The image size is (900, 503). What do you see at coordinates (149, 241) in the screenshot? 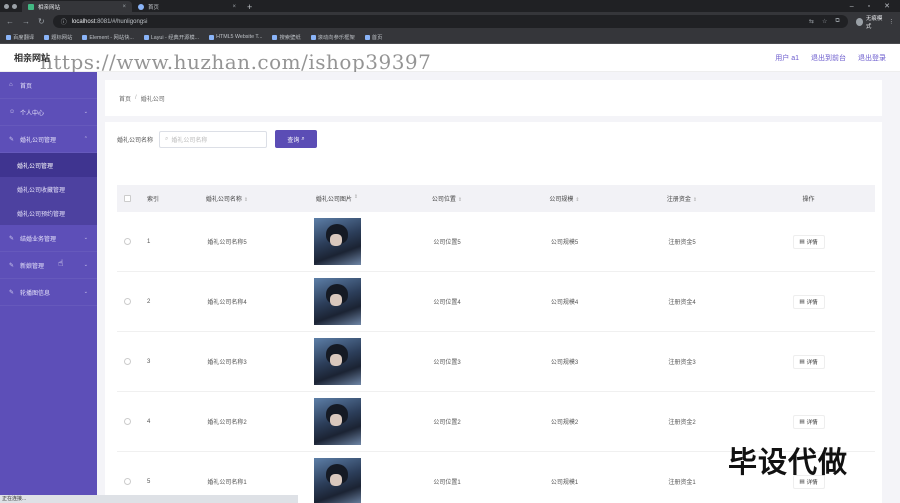
I see `cell-index: 1` at bounding box center [149, 241].